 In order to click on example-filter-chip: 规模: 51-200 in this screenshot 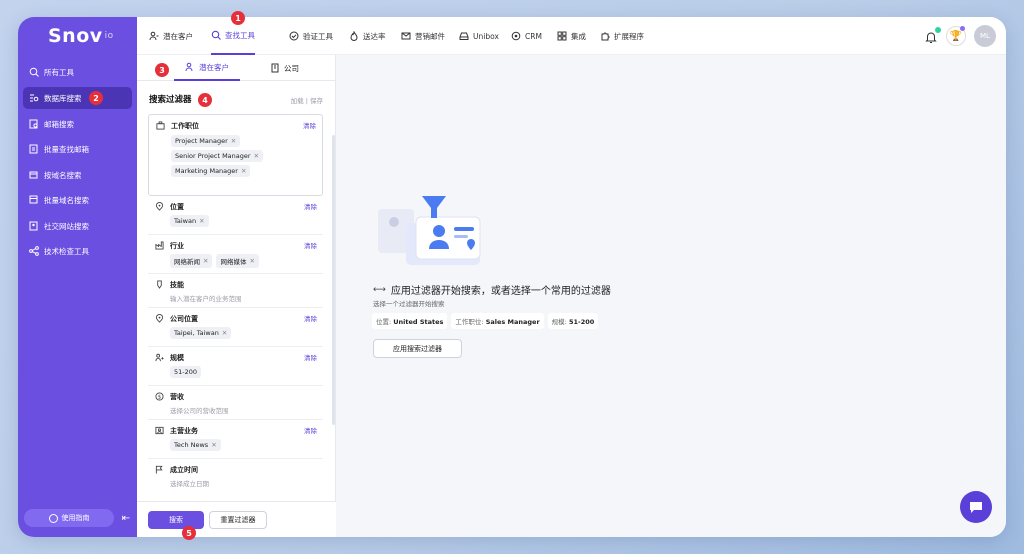, I will do `click(573, 321)`.